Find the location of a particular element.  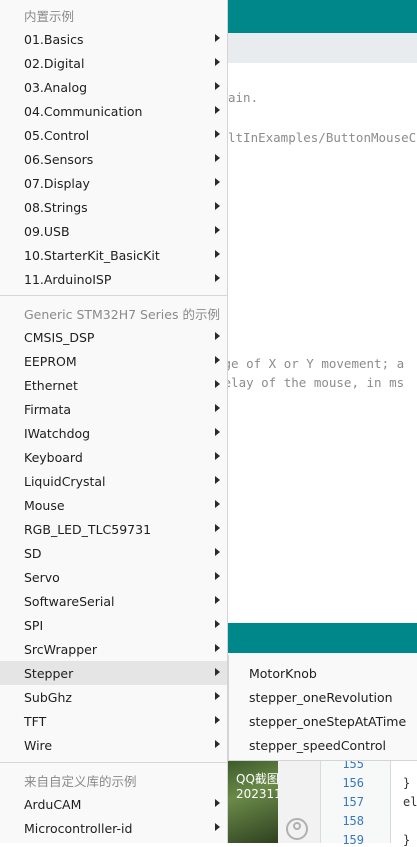

menu-item-label: SubGhz is located at coordinates (48, 697).